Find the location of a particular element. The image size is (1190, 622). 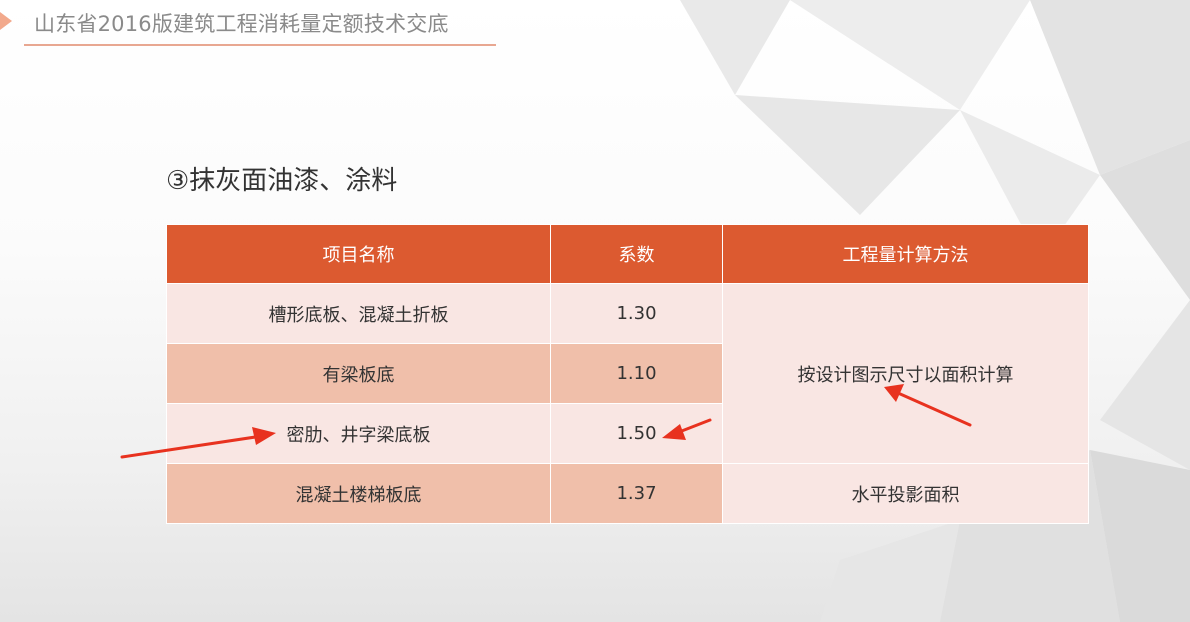

table-header-row: 项目名称 系数 工程量计算方法 is located at coordinates (627, 254).